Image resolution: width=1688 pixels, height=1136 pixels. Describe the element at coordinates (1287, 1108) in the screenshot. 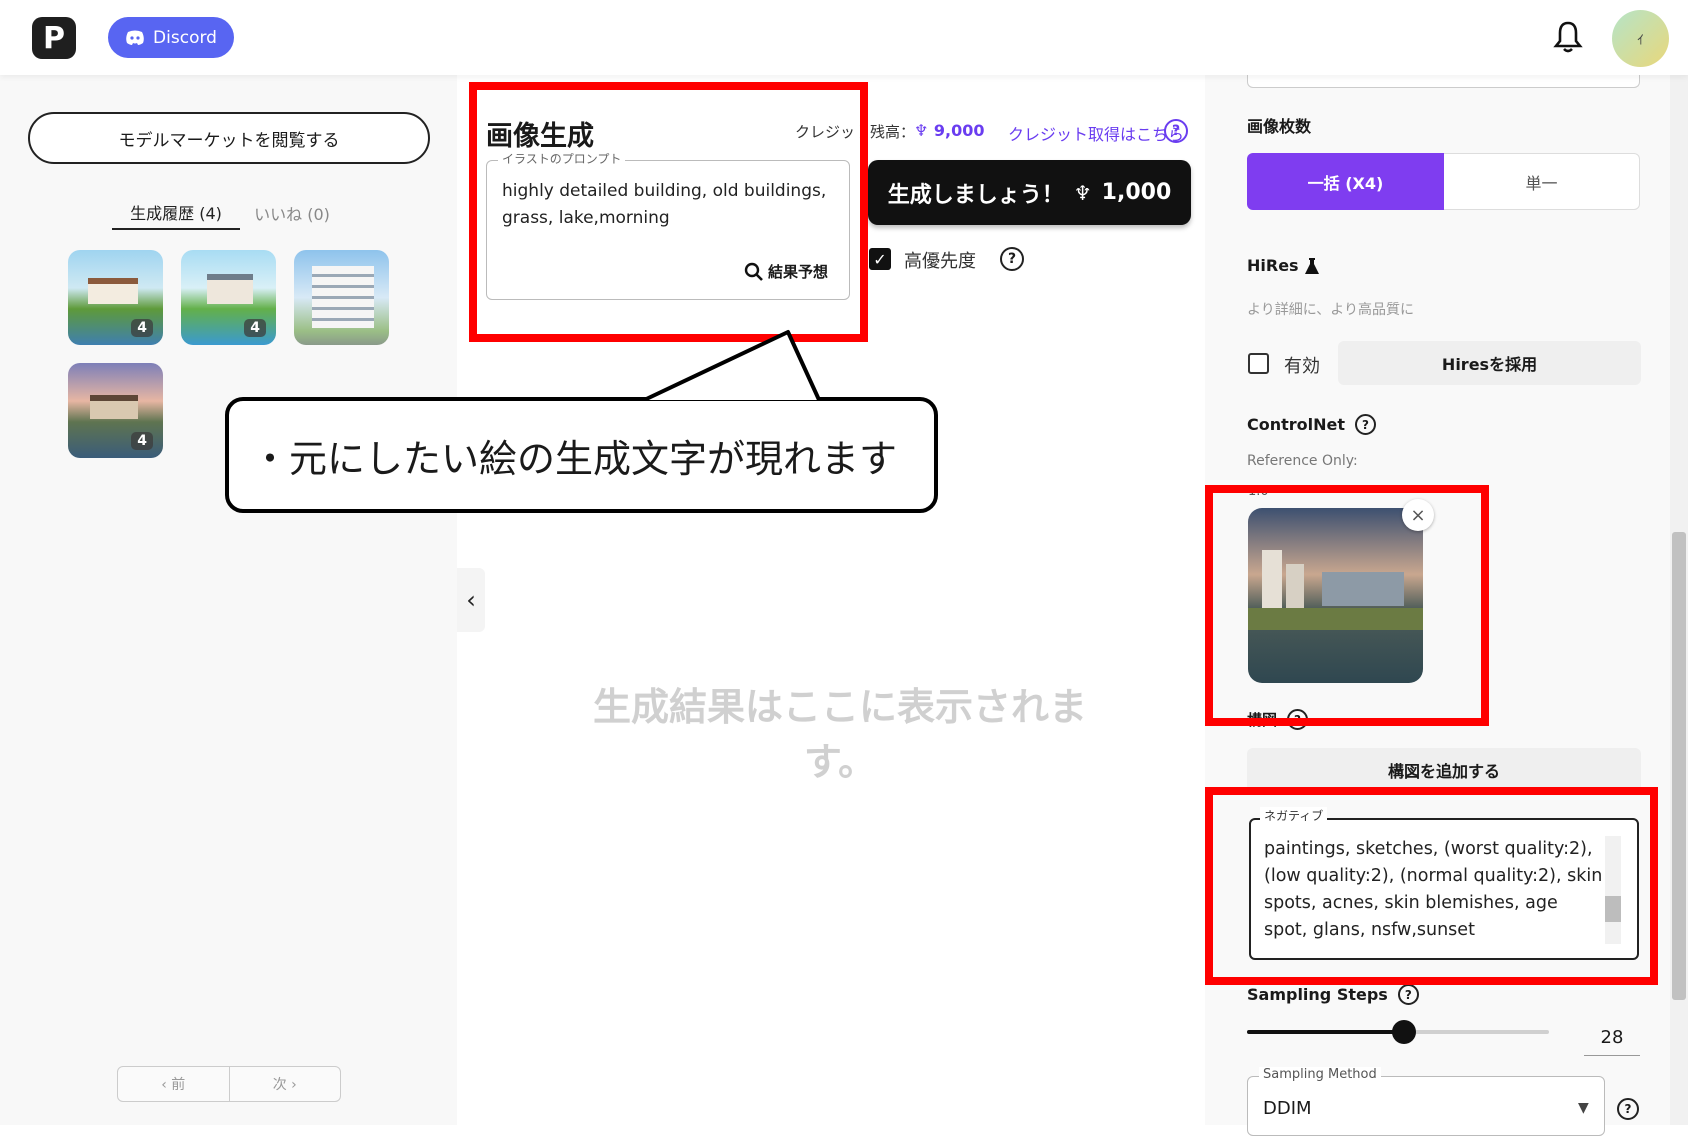

I see `sampling-method-value: DDIM` at that location.